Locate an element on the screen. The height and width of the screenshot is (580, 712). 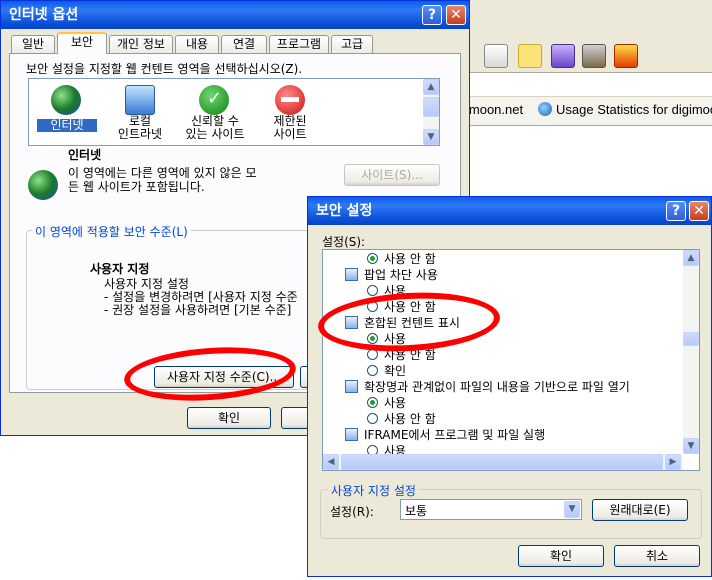
setting-heading: 팝업 차단 사용 is located at coordinates (391, 275).